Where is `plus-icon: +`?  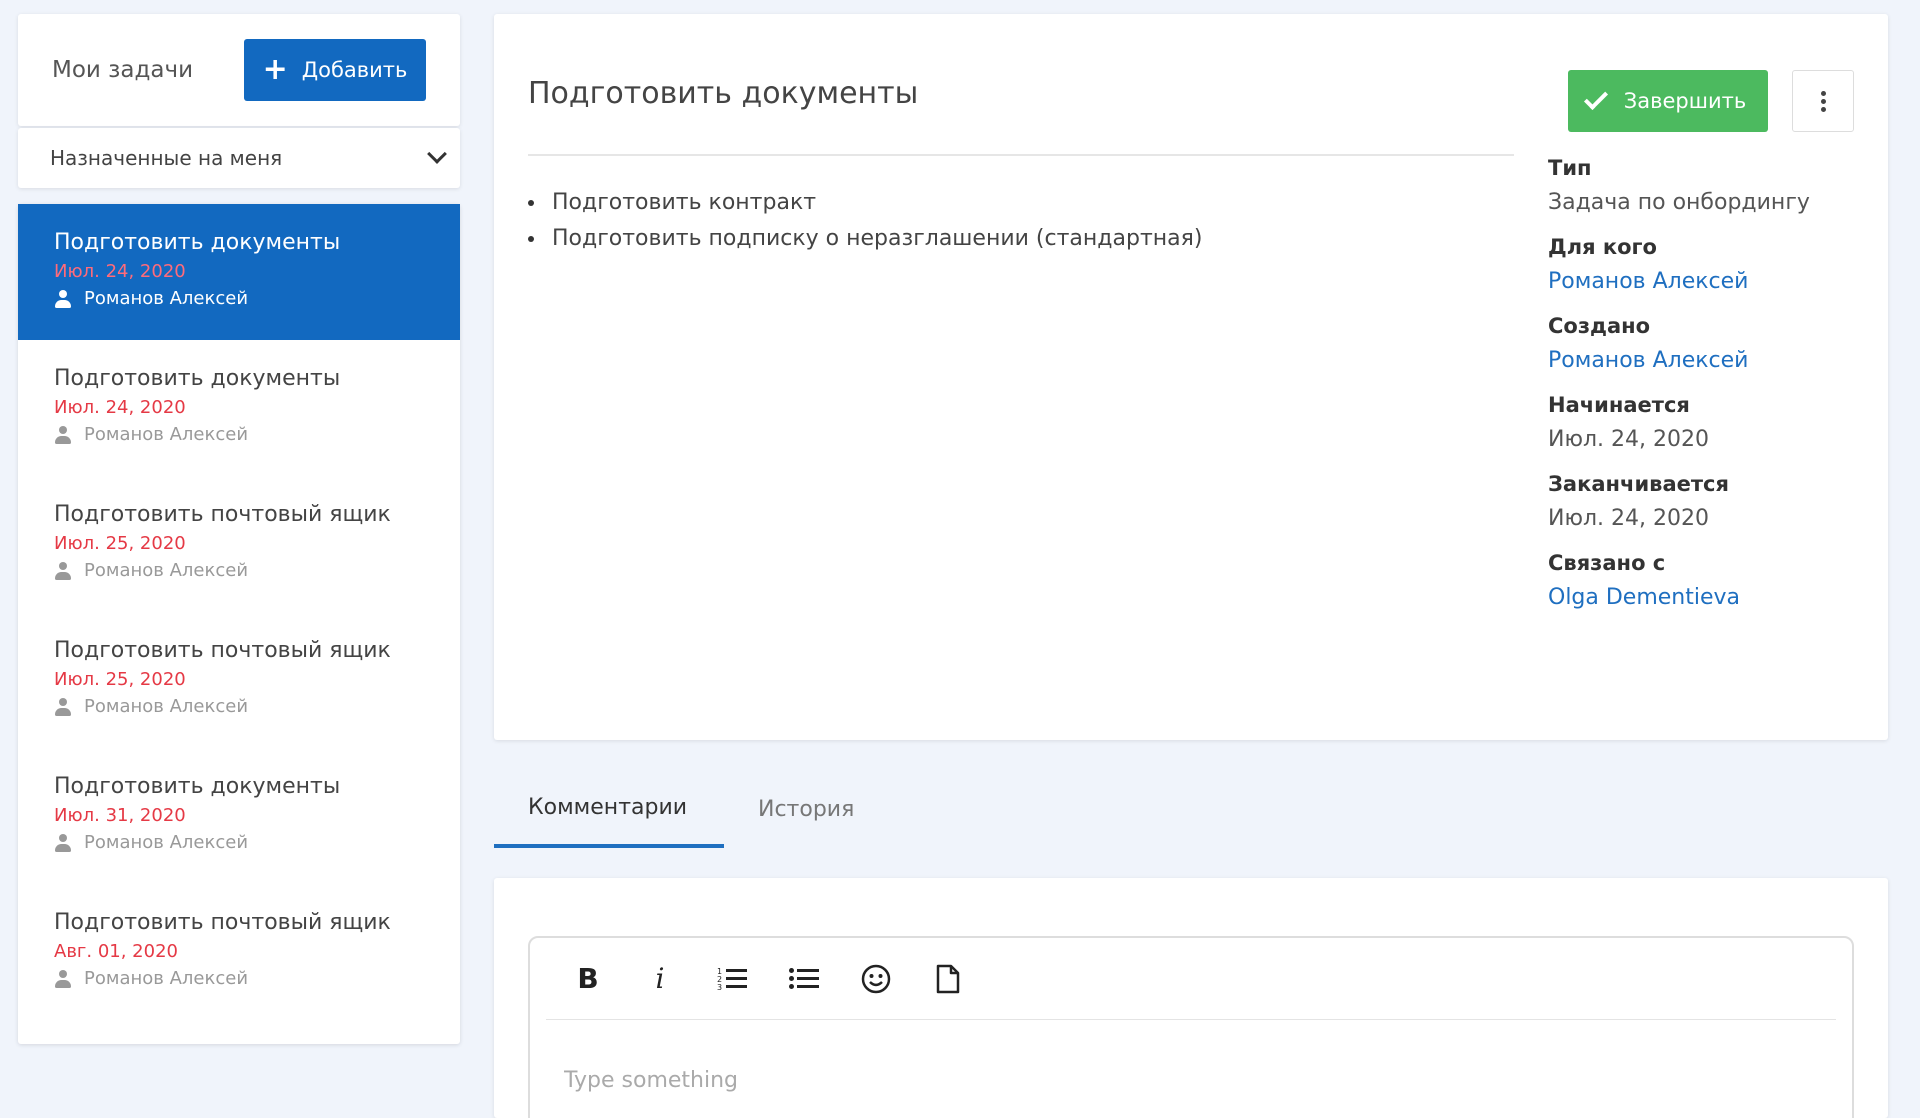
plus-icon: + is located at coordinates (275, 69).